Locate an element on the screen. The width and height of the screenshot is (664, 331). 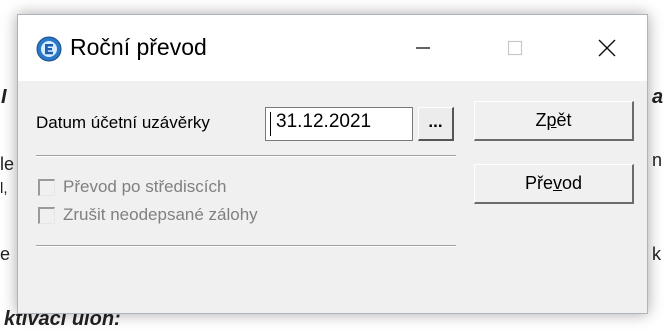
text-caret is located at coordinates (270, 124).